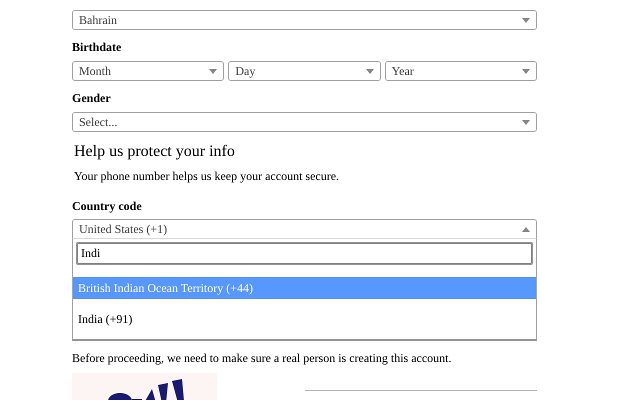 This screenshot has width=640, height=400. Describe the element at coordinates (155, 152) in the screenshot. I see `section-heading: Help us protect your info` at that location.